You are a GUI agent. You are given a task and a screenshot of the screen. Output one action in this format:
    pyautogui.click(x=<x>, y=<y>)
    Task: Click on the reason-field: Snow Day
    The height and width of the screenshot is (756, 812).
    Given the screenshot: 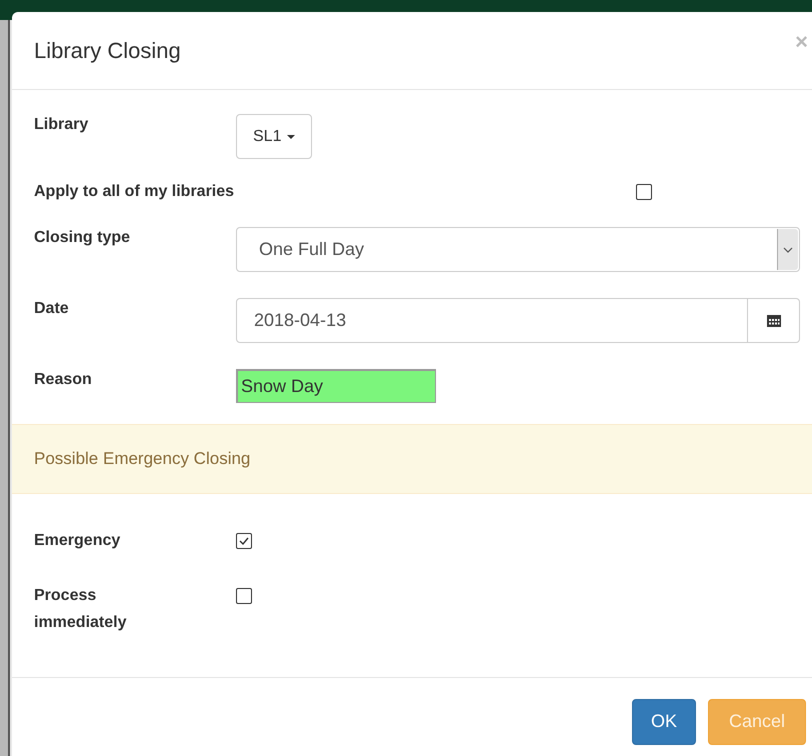 What is the action you would take?
    pyautogui.click(x=336, y=386)
    